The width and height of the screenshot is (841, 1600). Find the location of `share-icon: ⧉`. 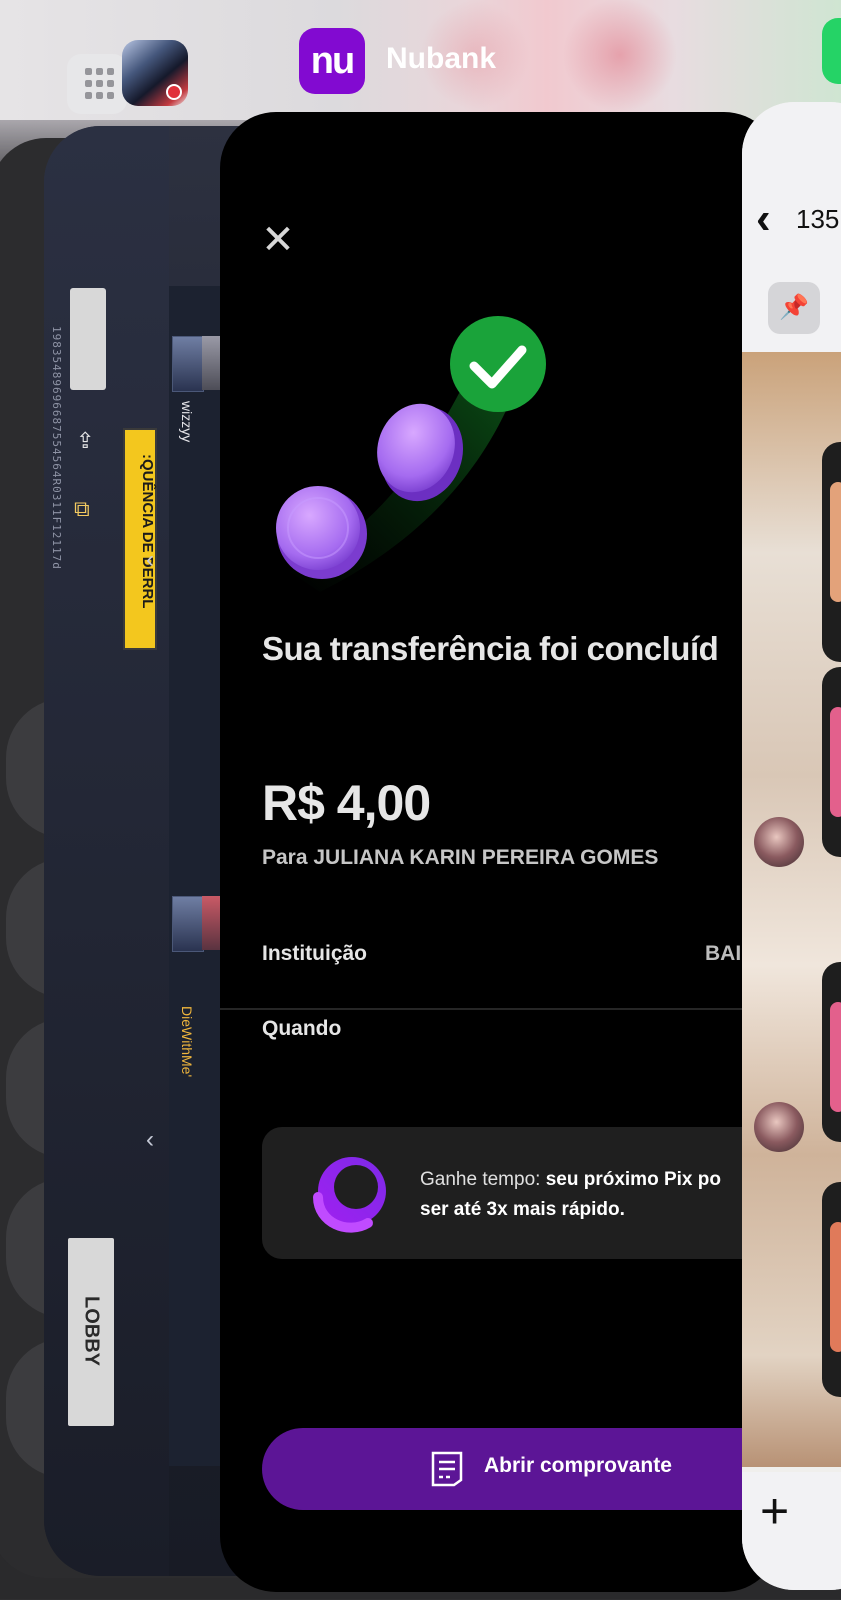

share-icon: ⧉ is located at coordinates (82, 509).